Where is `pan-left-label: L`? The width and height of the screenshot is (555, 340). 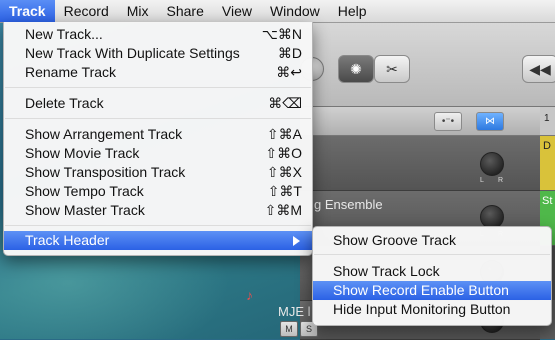 pan-left-label: L is located at coordinates (482, 180).